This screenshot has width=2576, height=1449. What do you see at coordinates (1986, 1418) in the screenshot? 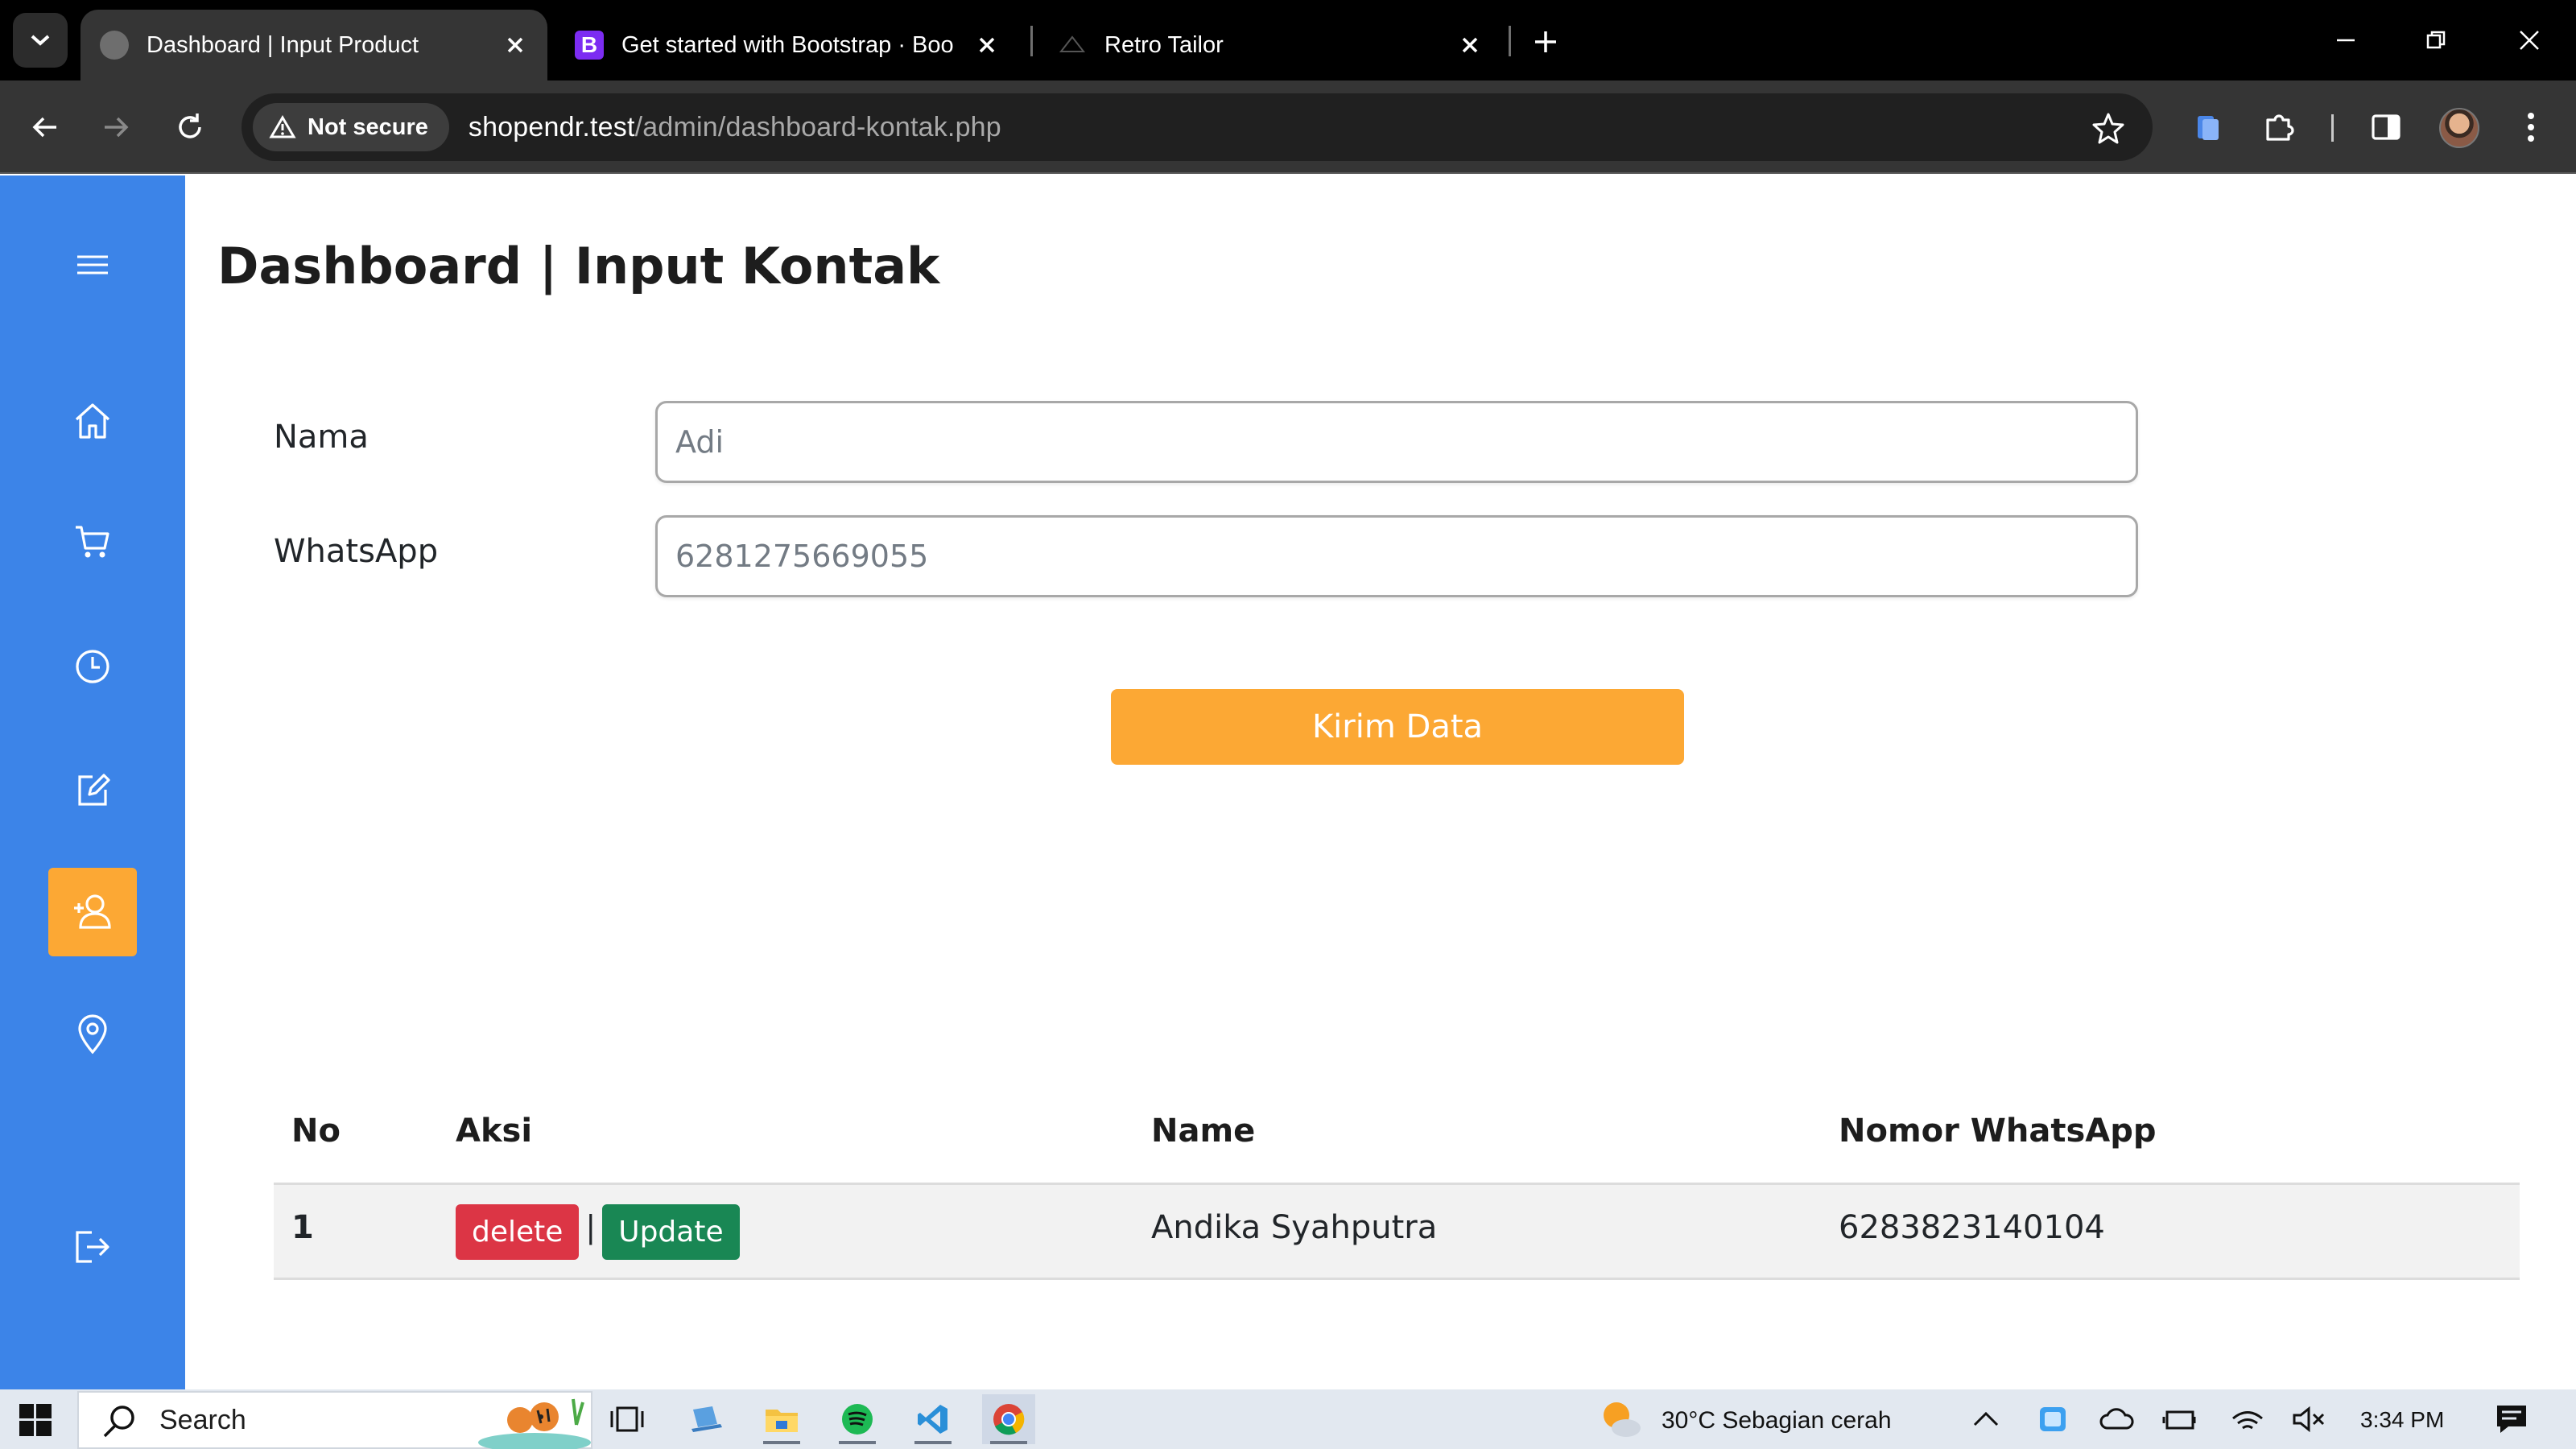
I see `chevron-up-icon` at bounding box center [1986, 1418].